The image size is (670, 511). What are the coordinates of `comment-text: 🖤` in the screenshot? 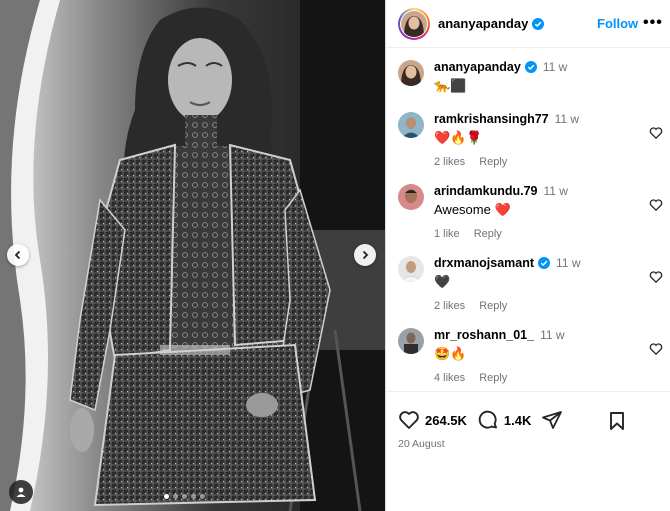 It's located at (442, 281).